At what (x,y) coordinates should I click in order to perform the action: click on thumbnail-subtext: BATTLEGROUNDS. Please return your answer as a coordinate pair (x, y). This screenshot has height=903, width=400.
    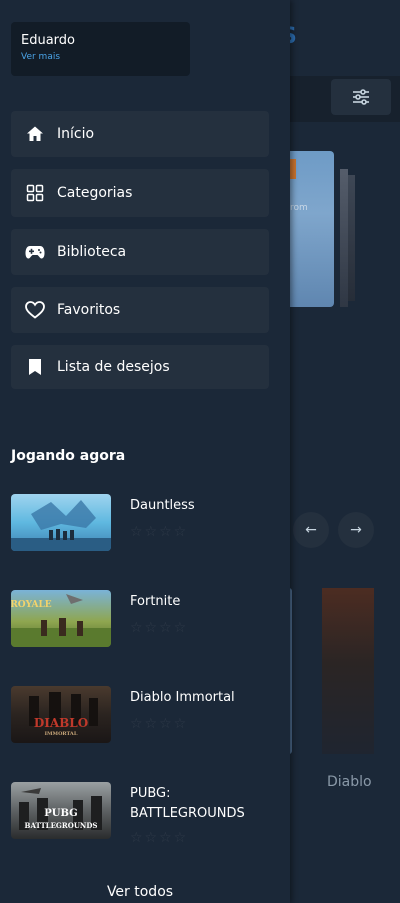
    Looking at the image, I should click on (61, 825).